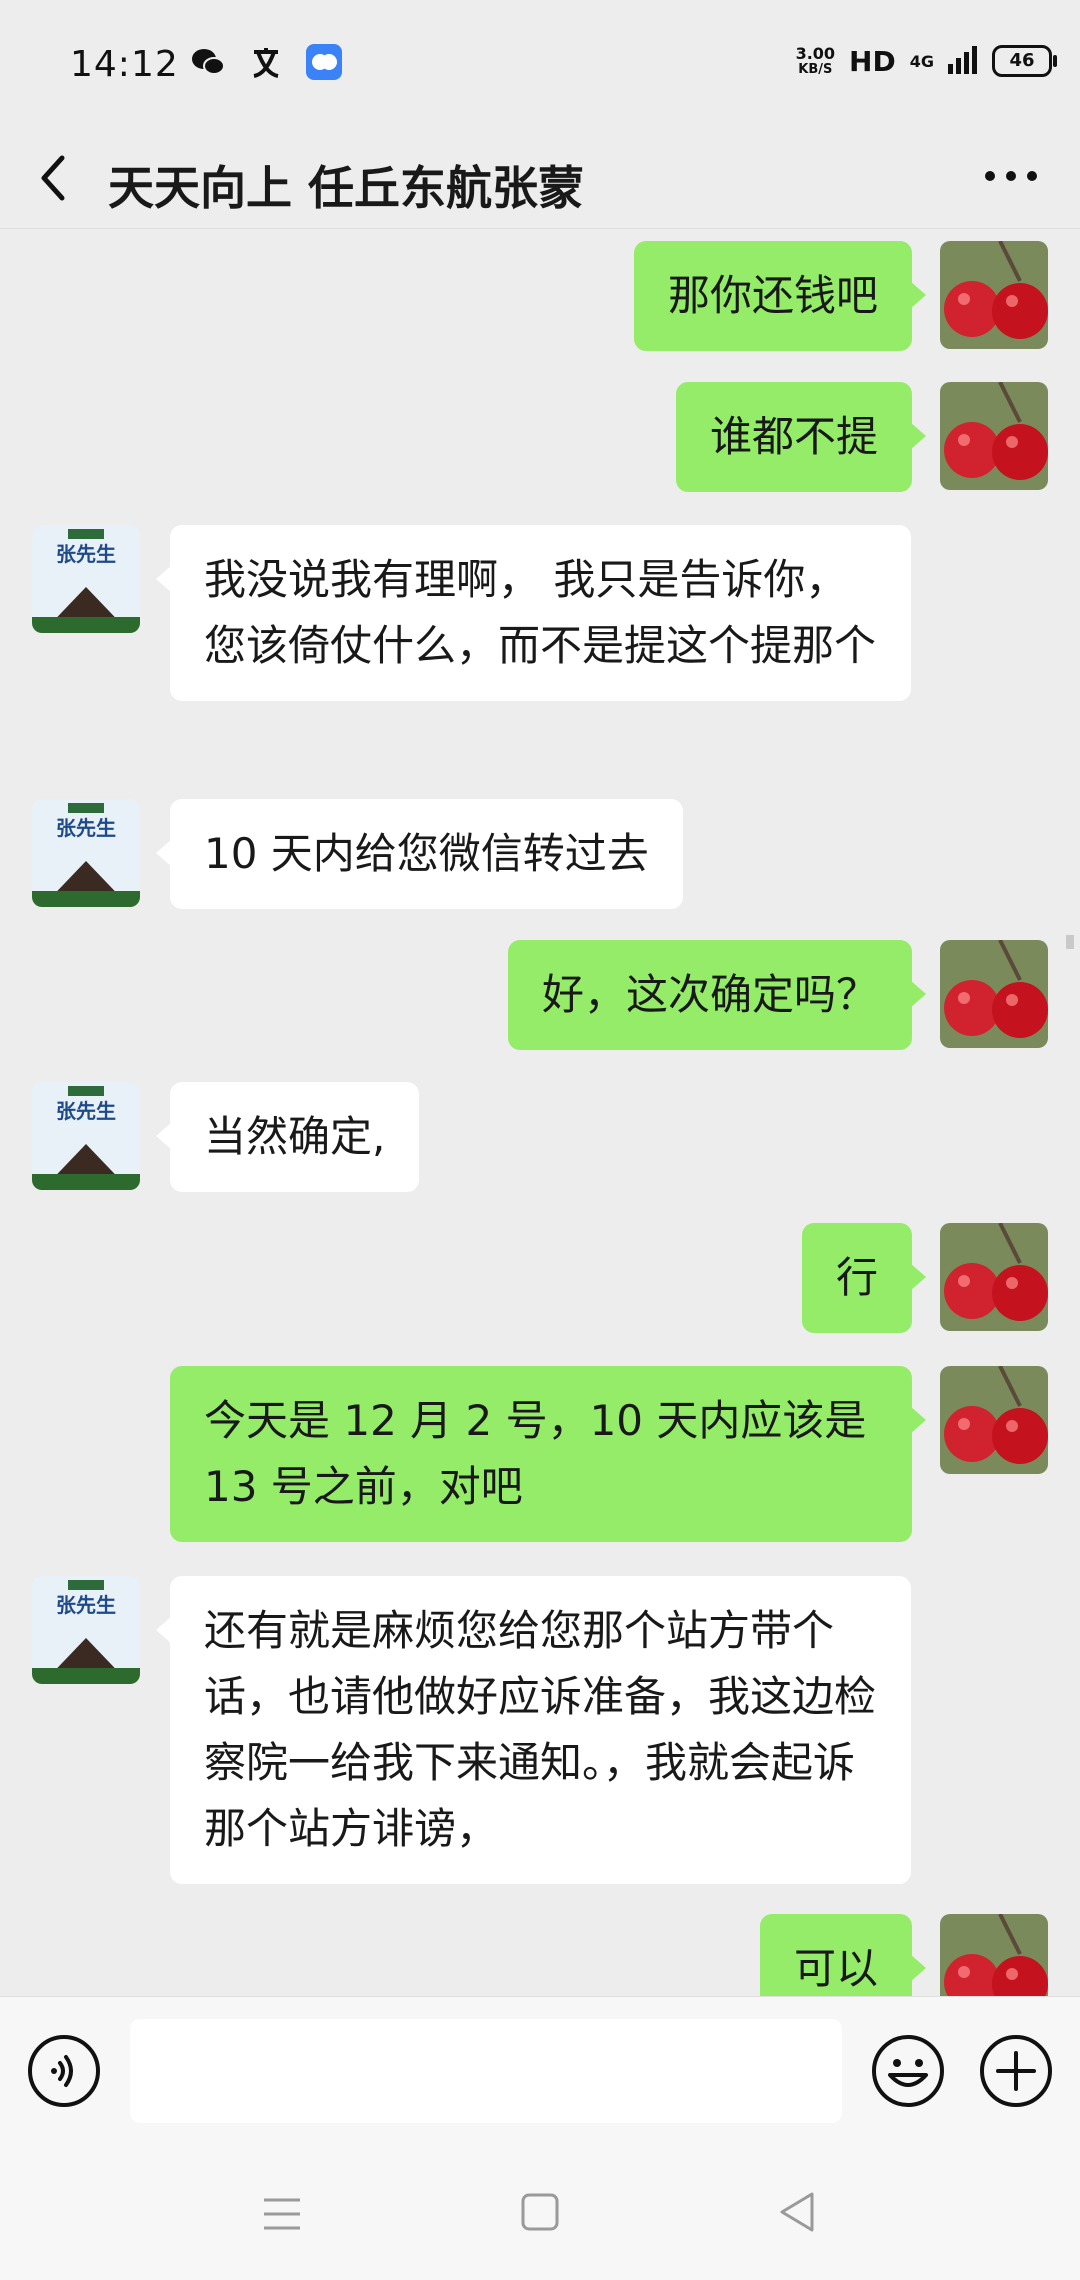 This screenshot has height=2280, width=1080. I want to click on nav-menu-button, so click(282, 2214).